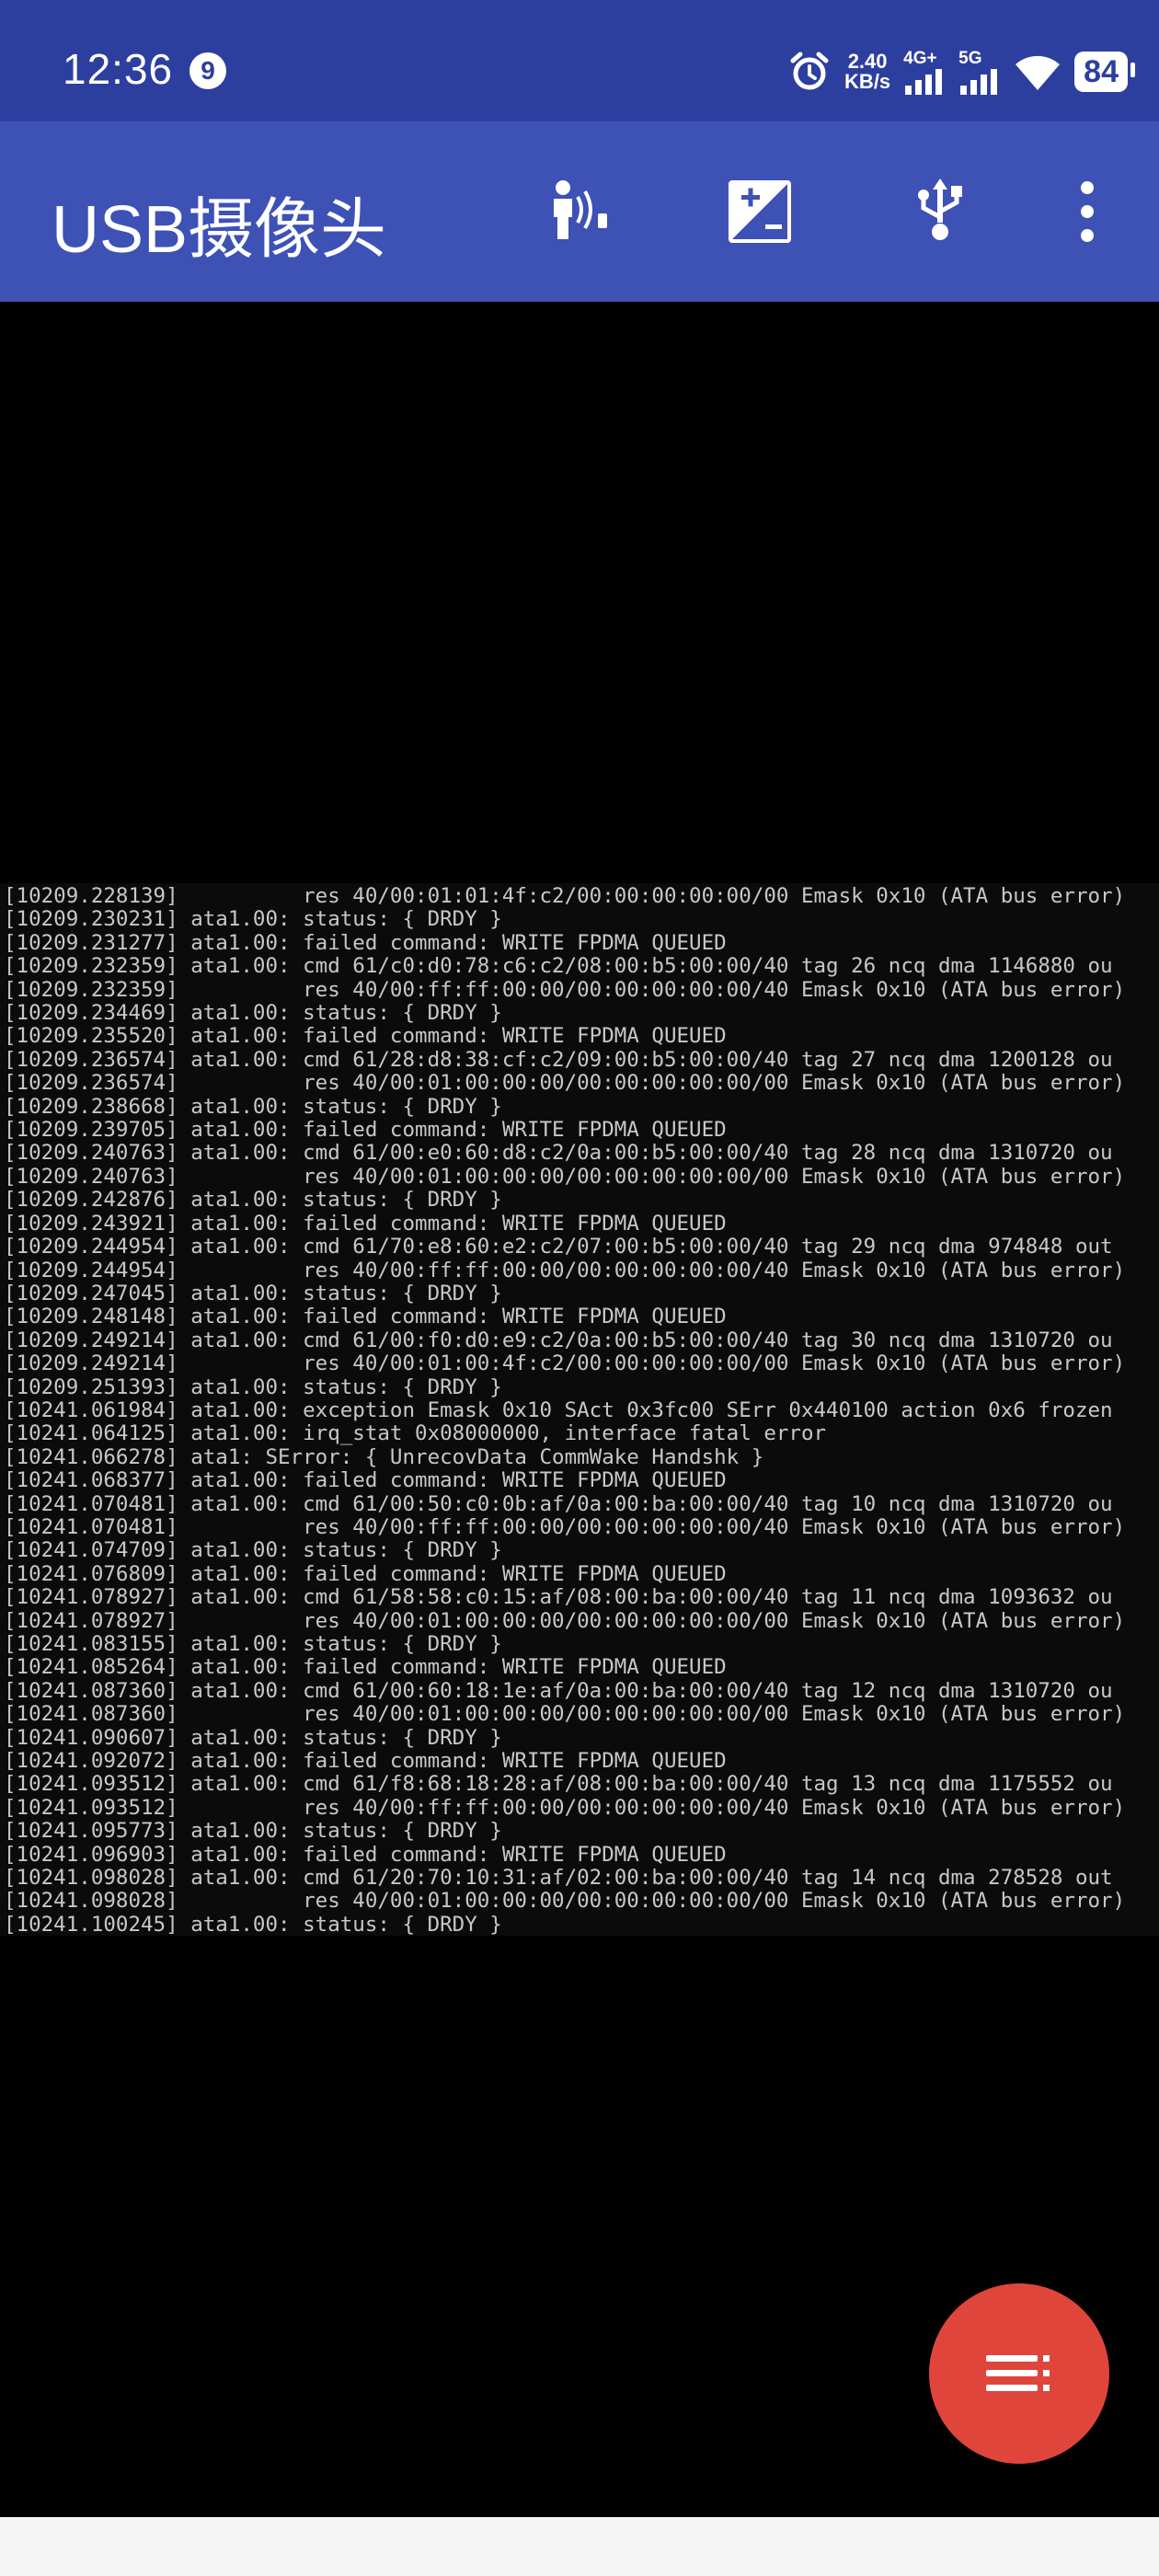  What do you see at coordinates (1104, 72) in the screenshot?
I see `battery-level: 84` at bounding box center [1104, 72].